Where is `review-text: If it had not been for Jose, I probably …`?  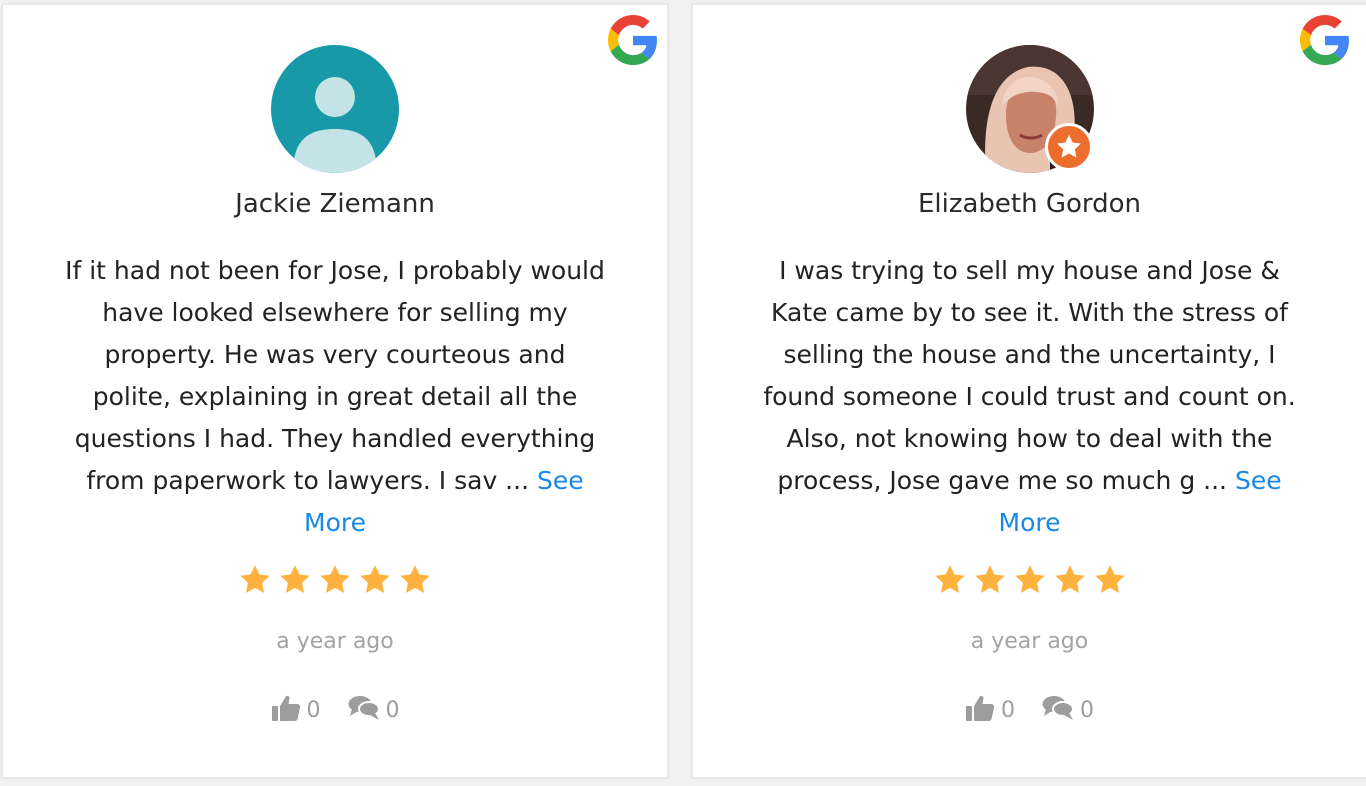
review-text: If it had not been for Jose, I probably … is located at coordinates (335, 397).